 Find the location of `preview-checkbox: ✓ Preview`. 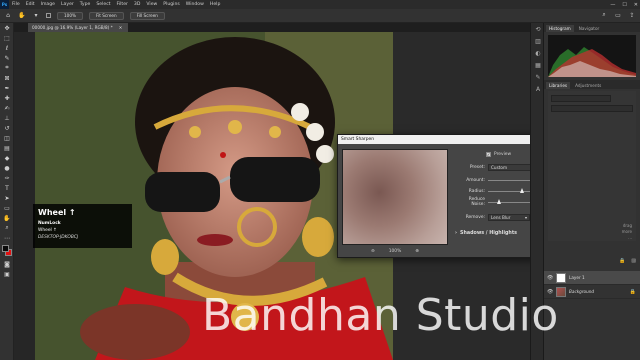

preview-checkbox: ✓ Preview is located at coordinates (498, 154).